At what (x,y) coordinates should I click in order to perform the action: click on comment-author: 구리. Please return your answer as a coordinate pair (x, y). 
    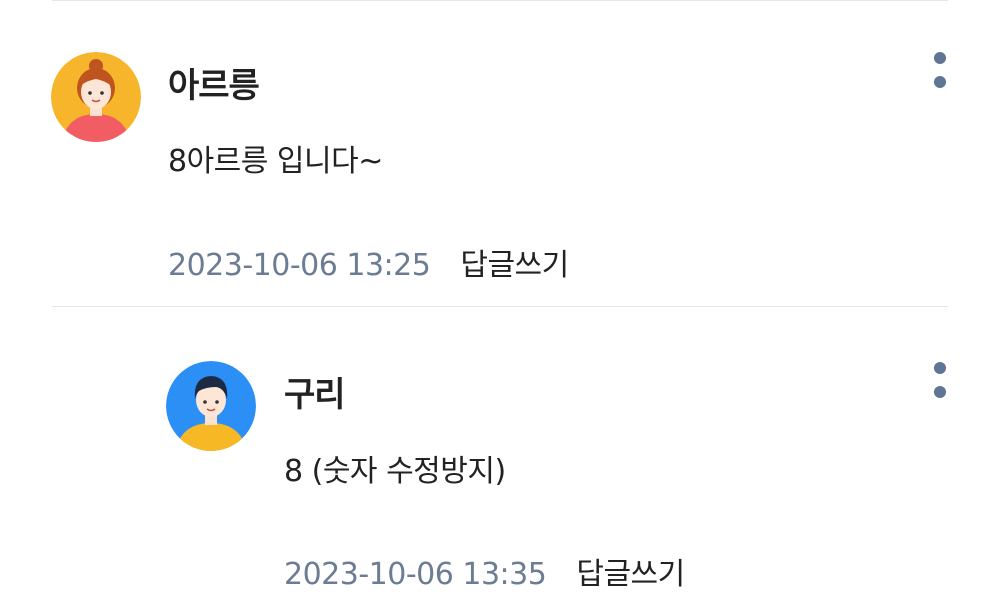
    Looking at the image, I should click on (315, 395).